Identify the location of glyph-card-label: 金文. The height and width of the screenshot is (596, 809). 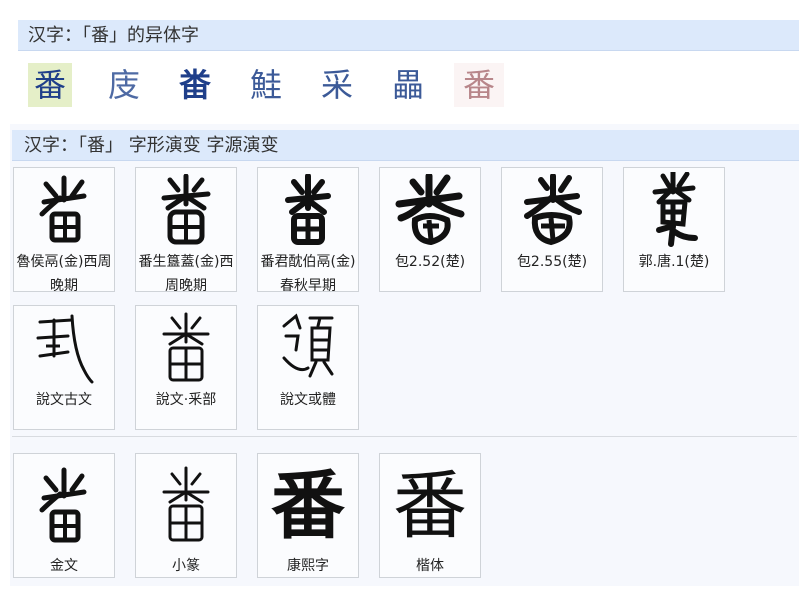
(64, 566).